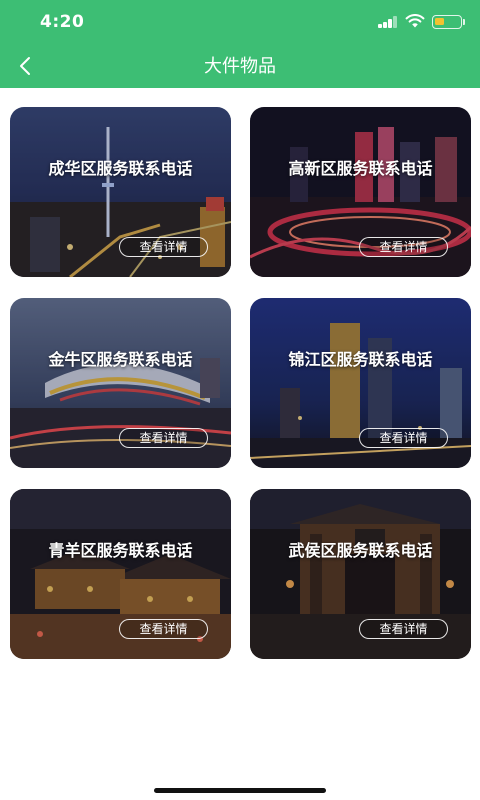 Image resolution: width=480 pixels, height=800 pixels. Describe the element at coordinates (120, 574) in the screenshot. I see `district-card-qingyang: 青羊区服务联系电话 查看详情` at that location.